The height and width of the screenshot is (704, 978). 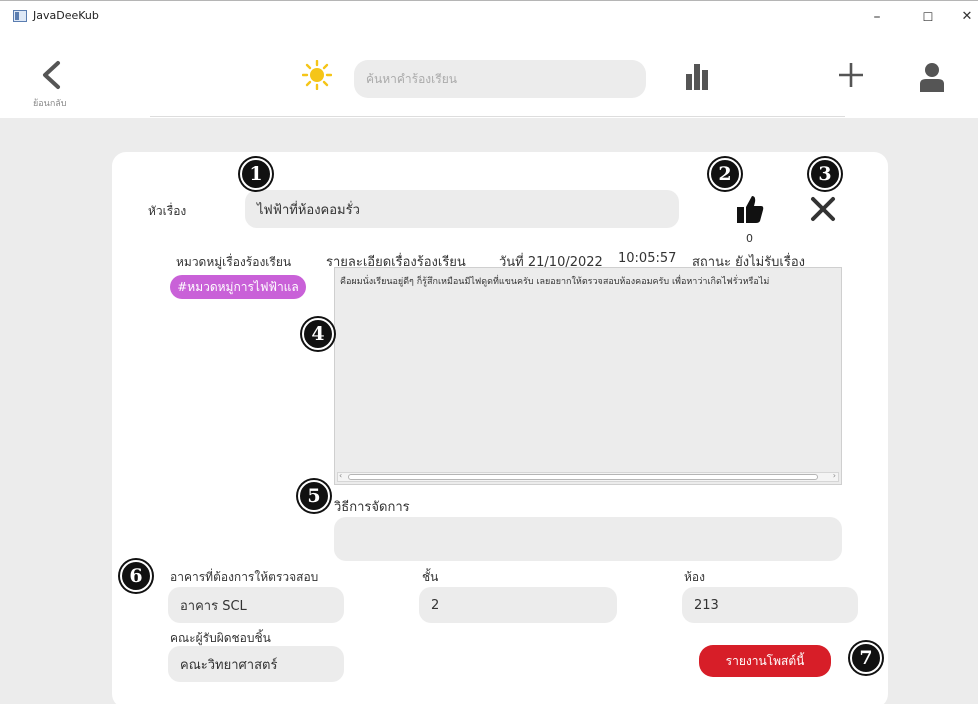 What do you see at coordinates (318, 334) in the screenshot?
I see `annotation-marker-4: 4` at bounding box center [318, 334].